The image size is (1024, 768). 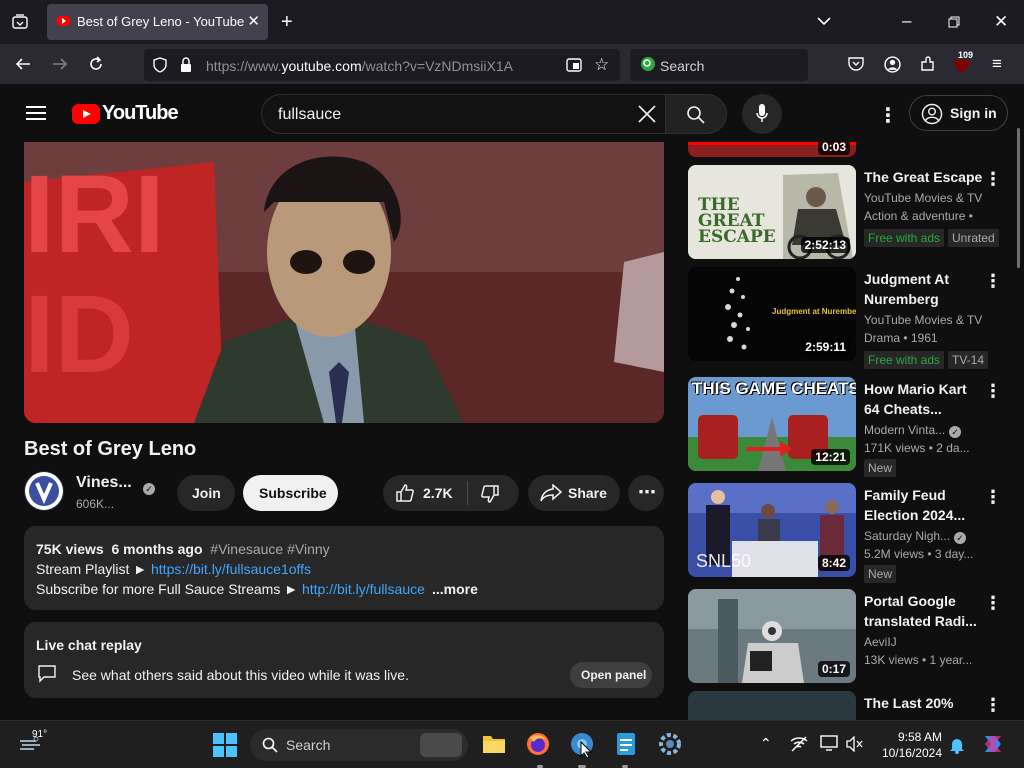 What do you see at coordinates (455, 589) in the screenshot?
I see `show-more-link: ...more` at bounding box center [455, 589].